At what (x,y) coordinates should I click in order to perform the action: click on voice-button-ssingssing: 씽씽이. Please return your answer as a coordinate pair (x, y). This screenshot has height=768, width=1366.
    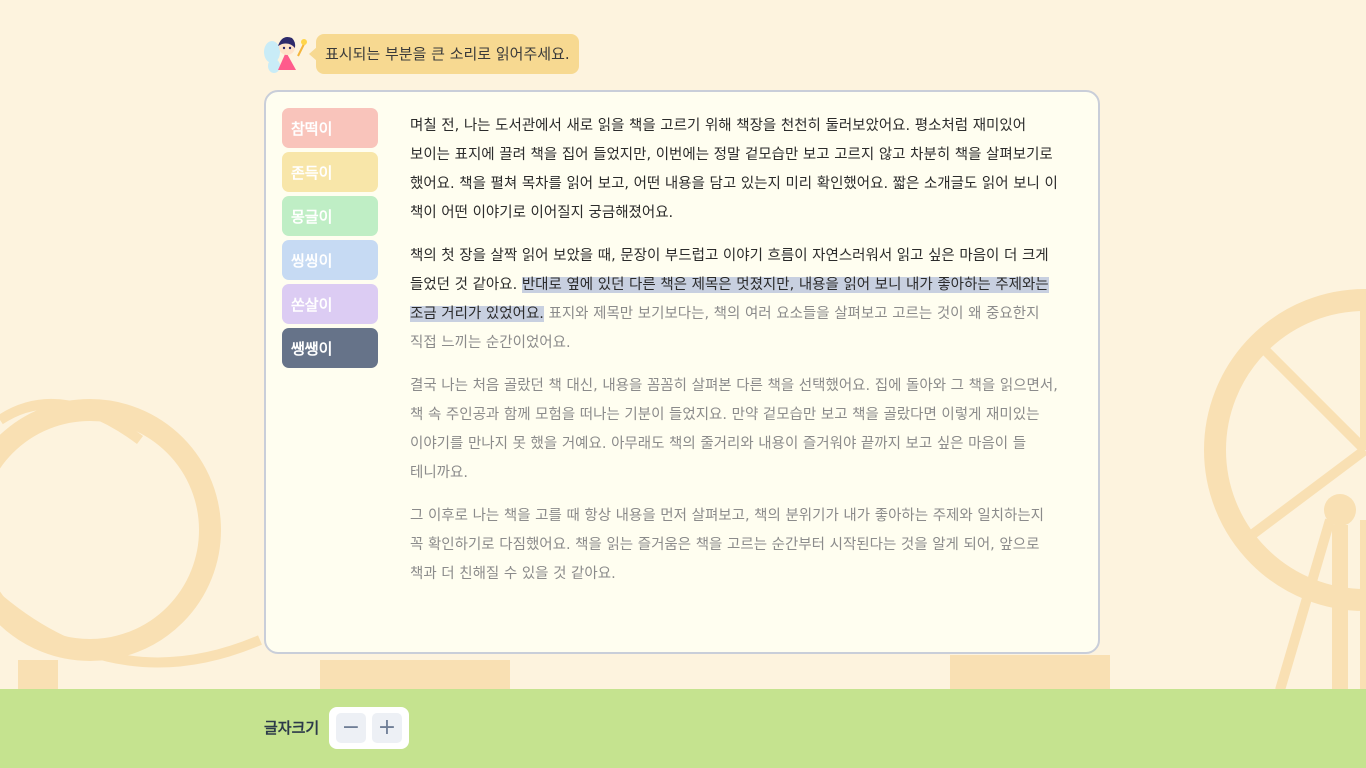
    Looking at the image, I should click on (330, 260).